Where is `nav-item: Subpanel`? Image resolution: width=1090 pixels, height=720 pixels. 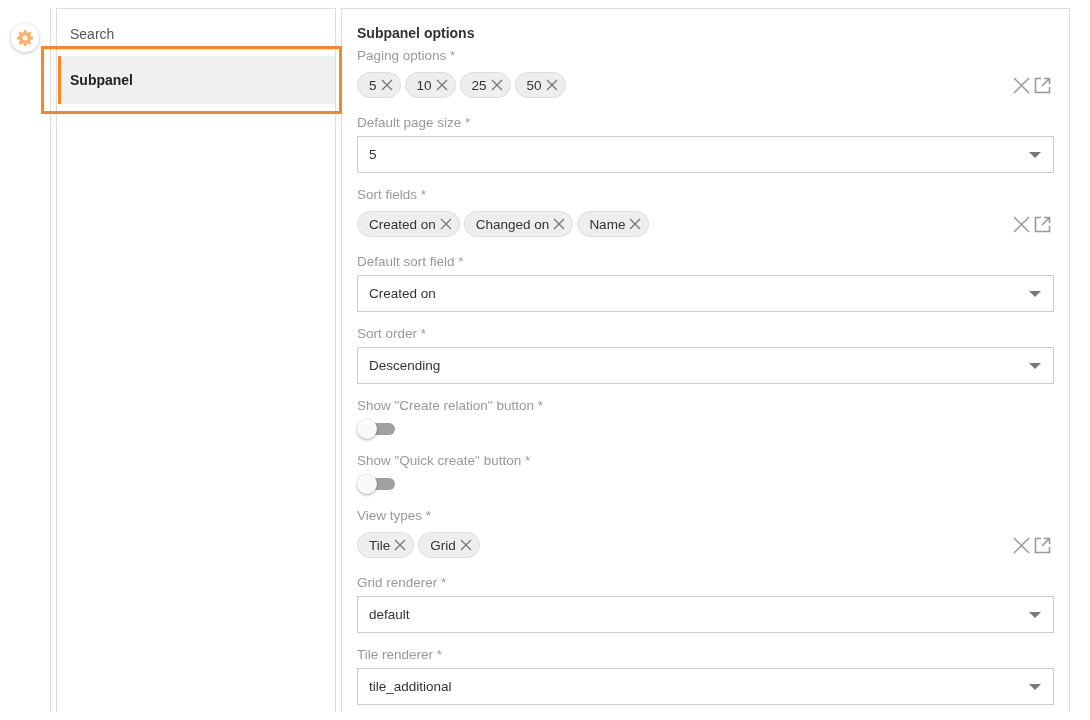 nav-item: Subpanel is located at coordinates (196, 80).